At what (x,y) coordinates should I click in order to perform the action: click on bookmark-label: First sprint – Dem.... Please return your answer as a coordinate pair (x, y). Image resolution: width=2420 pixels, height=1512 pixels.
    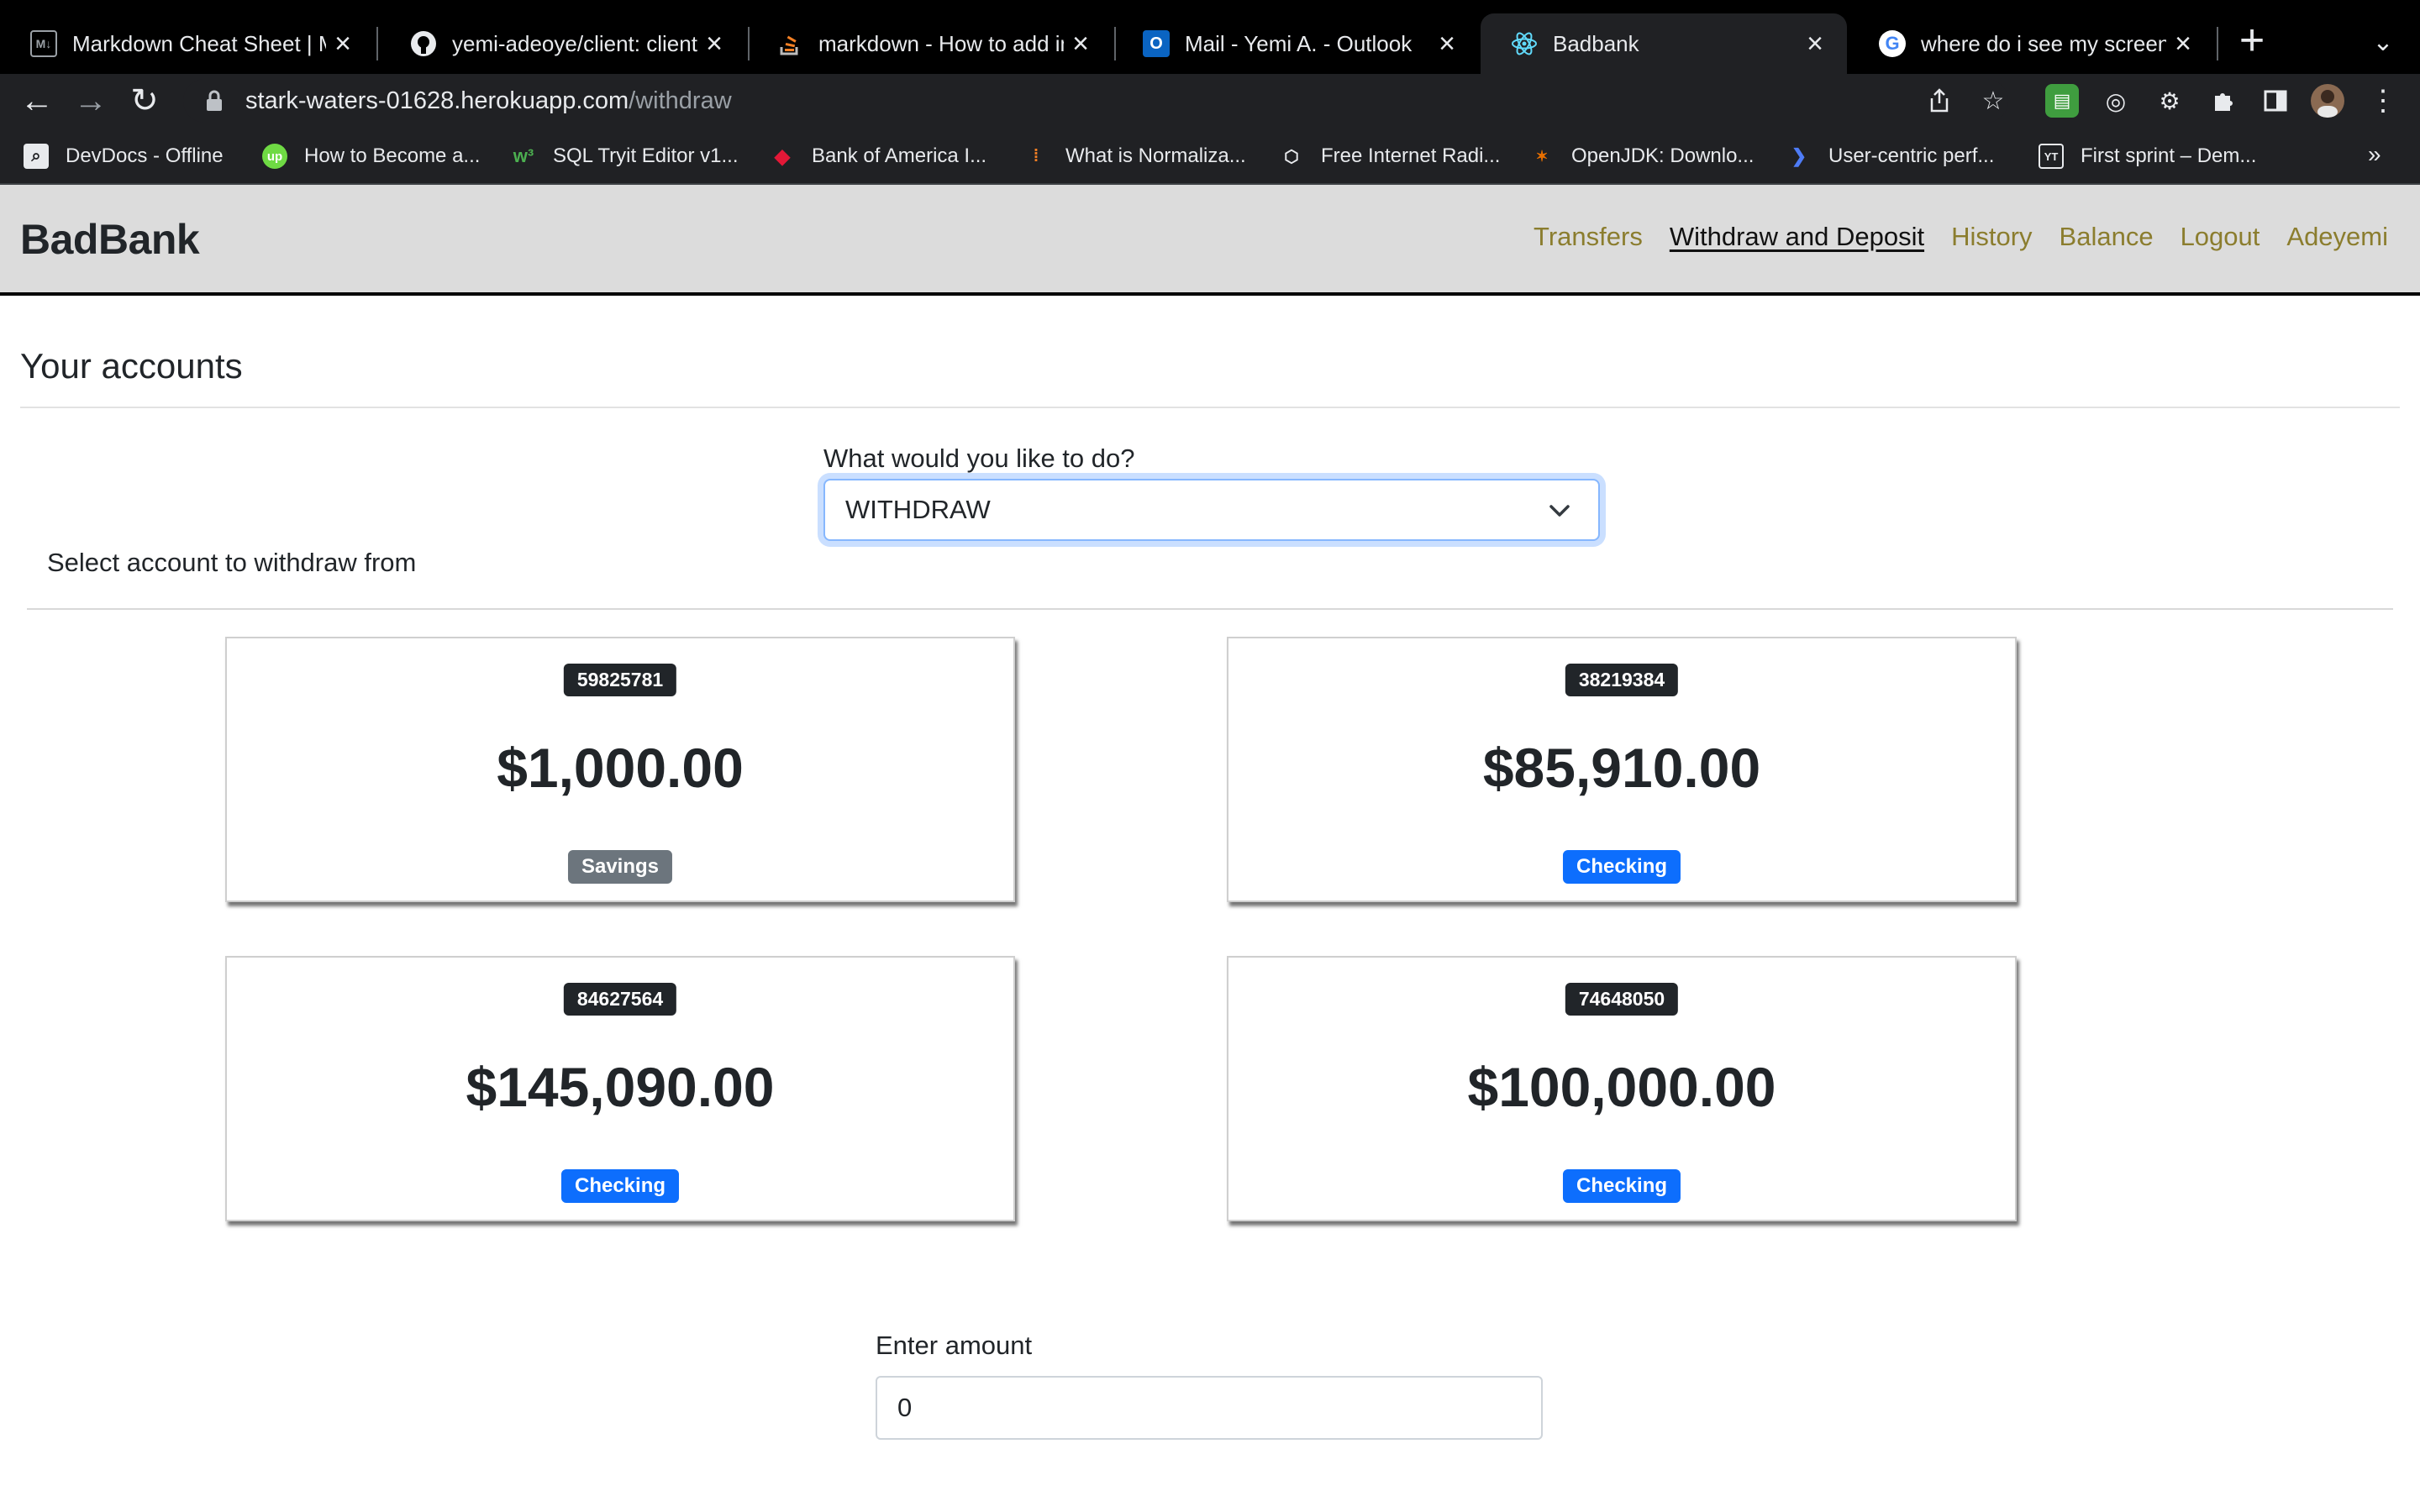
    Looking at the image, I should click on (2169, 155).